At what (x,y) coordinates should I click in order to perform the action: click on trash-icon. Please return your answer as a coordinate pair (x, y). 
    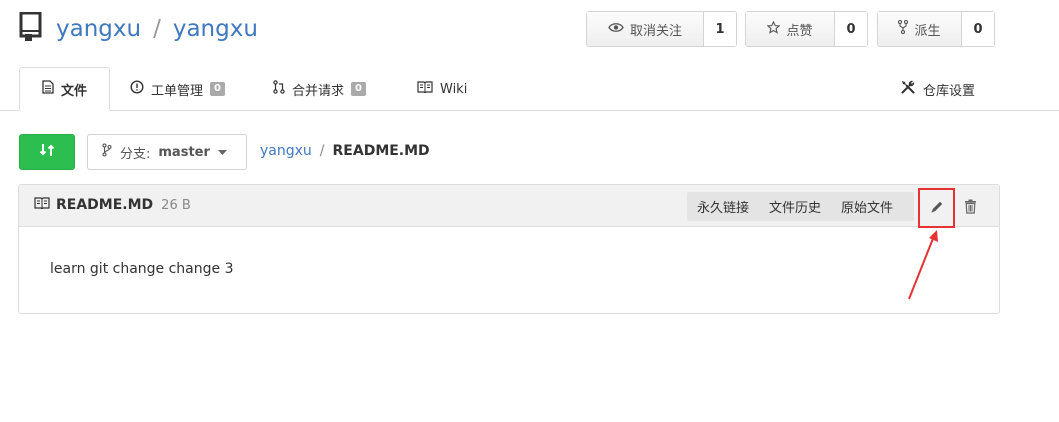
    Looking at the image, I should click on (970, 208).